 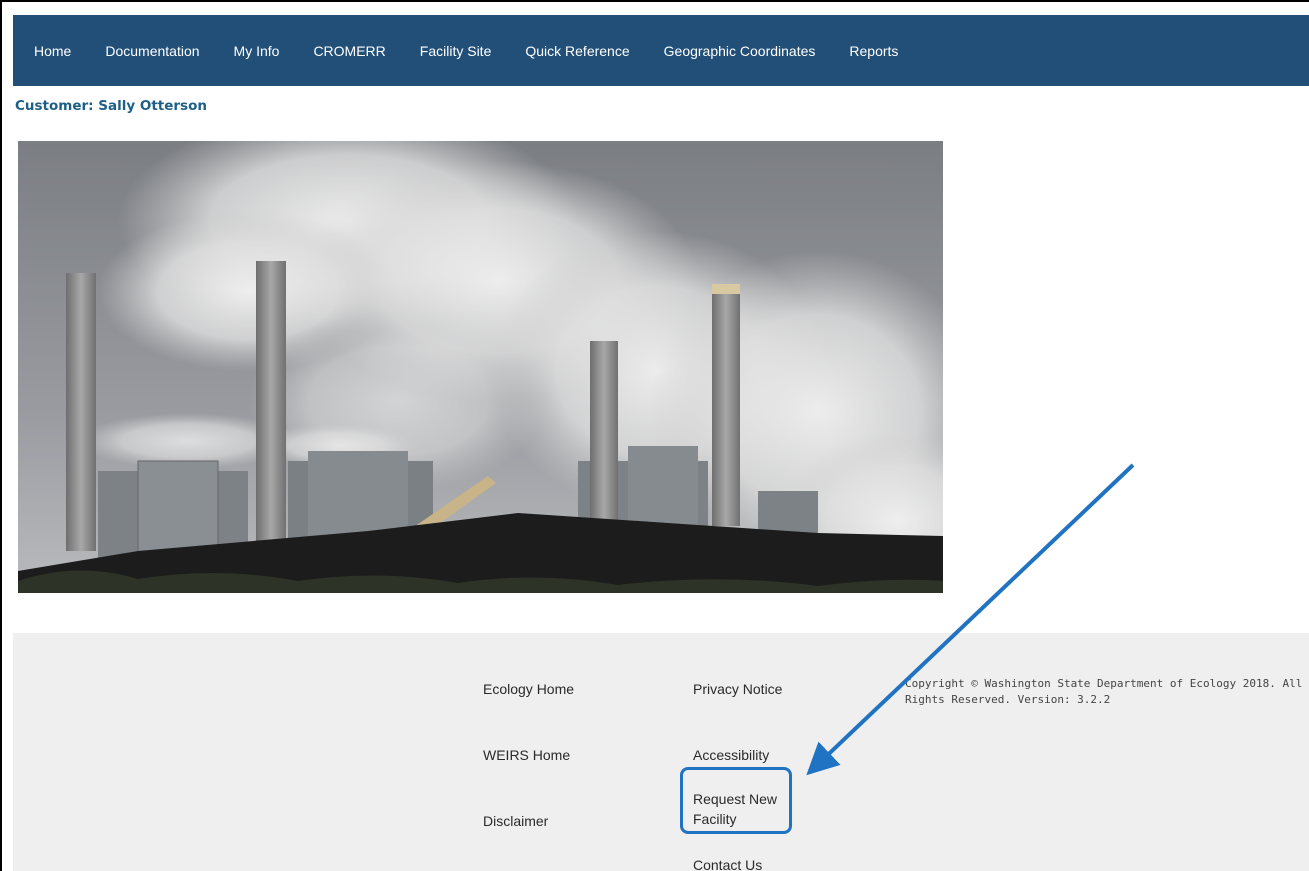 I want to click on footer-link-contact-us: Contact Us, so click(x=748, y=863).